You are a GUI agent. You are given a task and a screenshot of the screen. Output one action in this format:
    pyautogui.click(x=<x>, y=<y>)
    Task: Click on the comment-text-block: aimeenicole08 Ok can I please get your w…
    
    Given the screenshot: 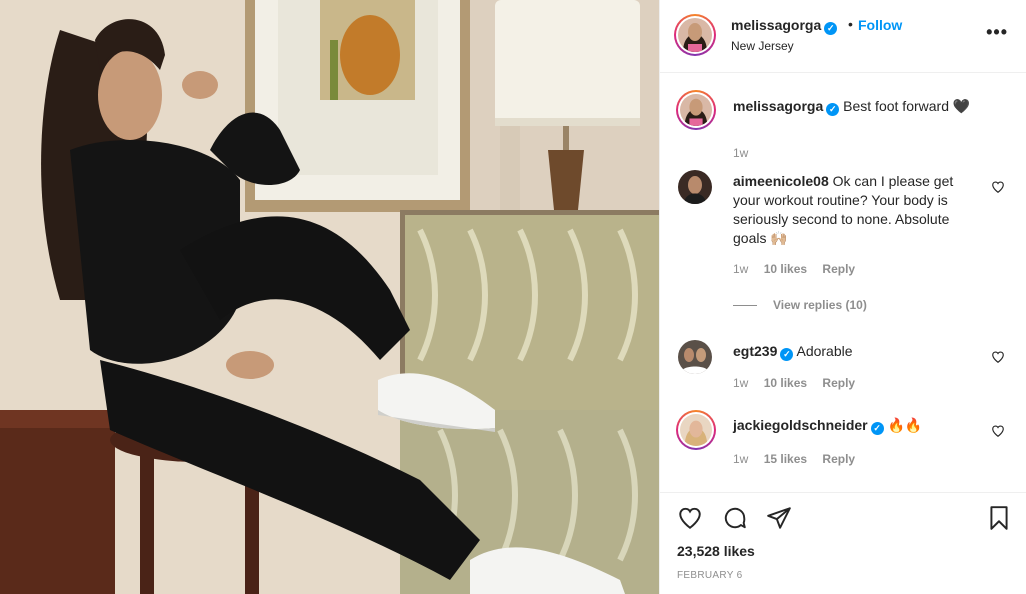 What is the action you would take?
    pyautogui.click(x=855, y=210)
    